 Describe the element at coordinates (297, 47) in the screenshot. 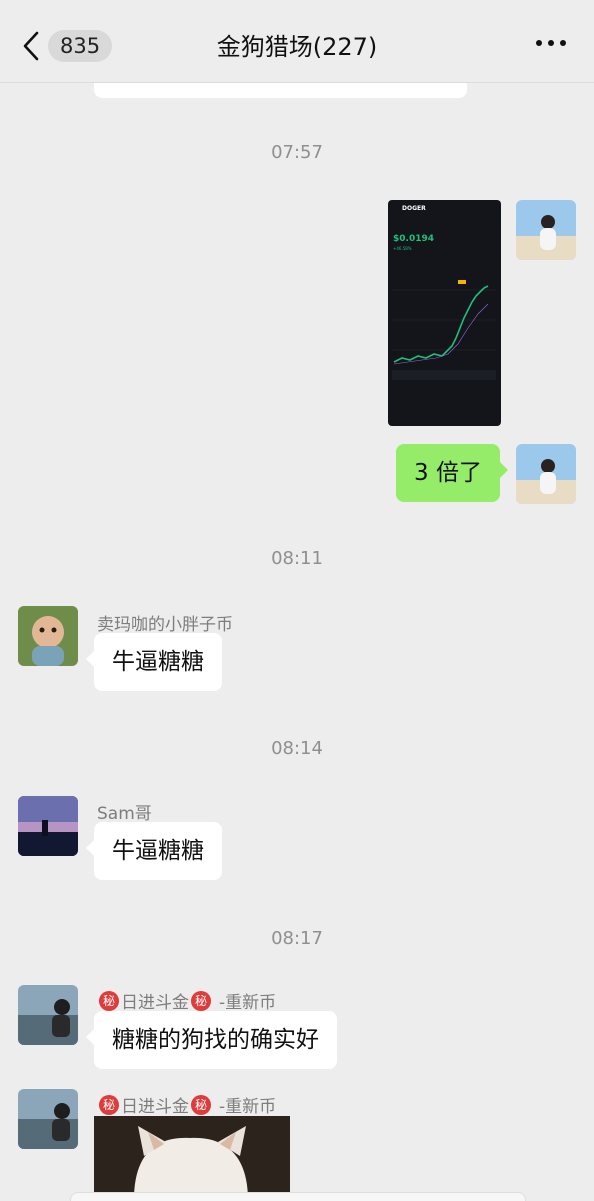

I see `chat-title: 金狗猎场(227)` at that location.